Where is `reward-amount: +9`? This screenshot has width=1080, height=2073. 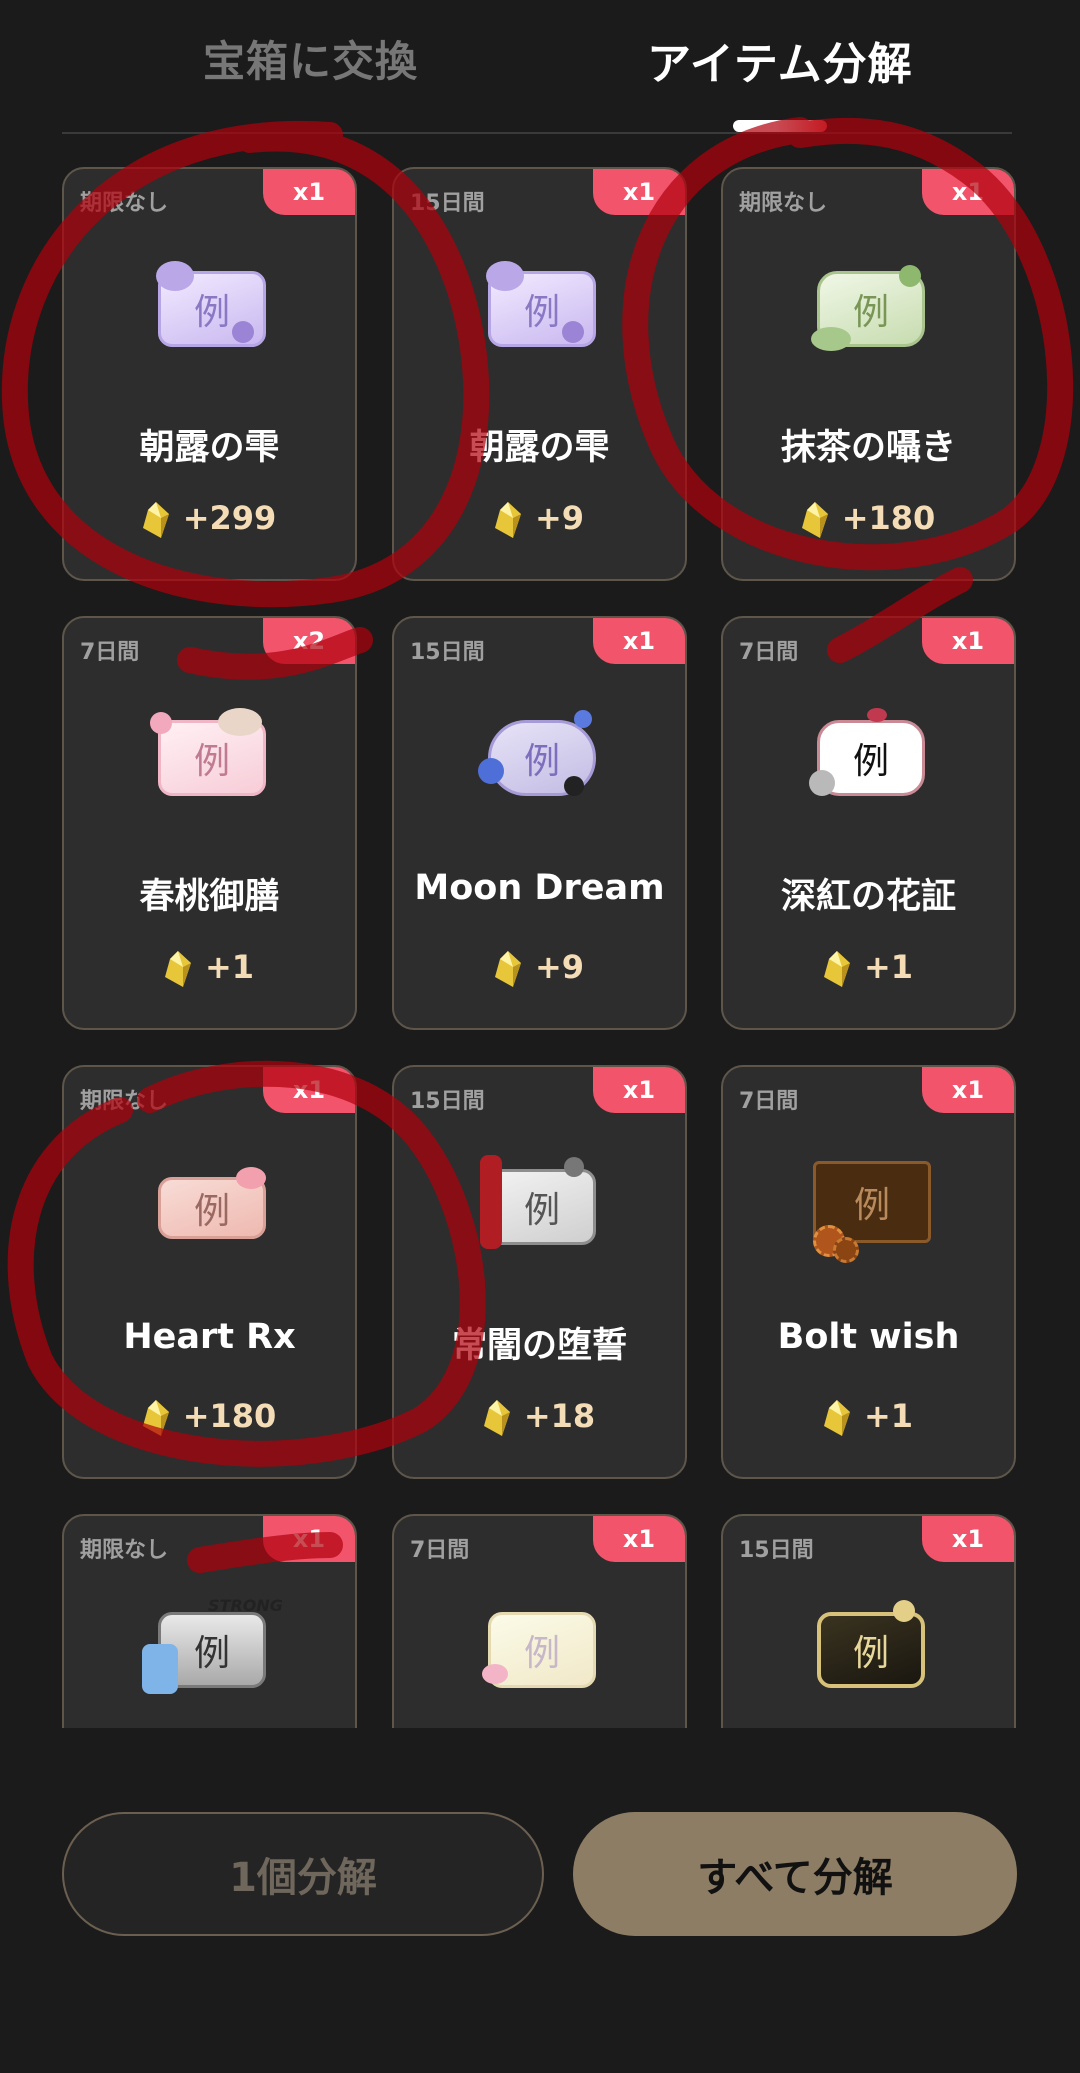
reward-amount: +9 is located at coordinates (539, 967).